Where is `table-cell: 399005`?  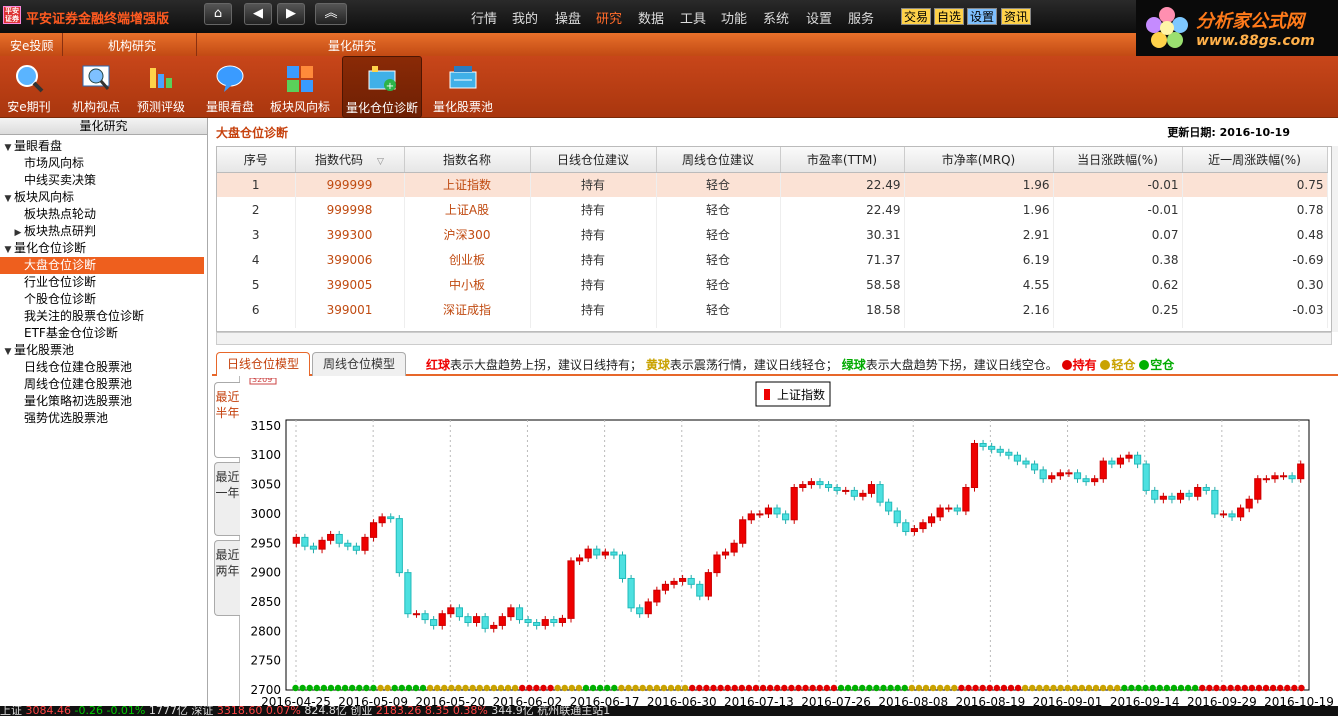
table-cell: 399005 is located at coordinates (350, 284).